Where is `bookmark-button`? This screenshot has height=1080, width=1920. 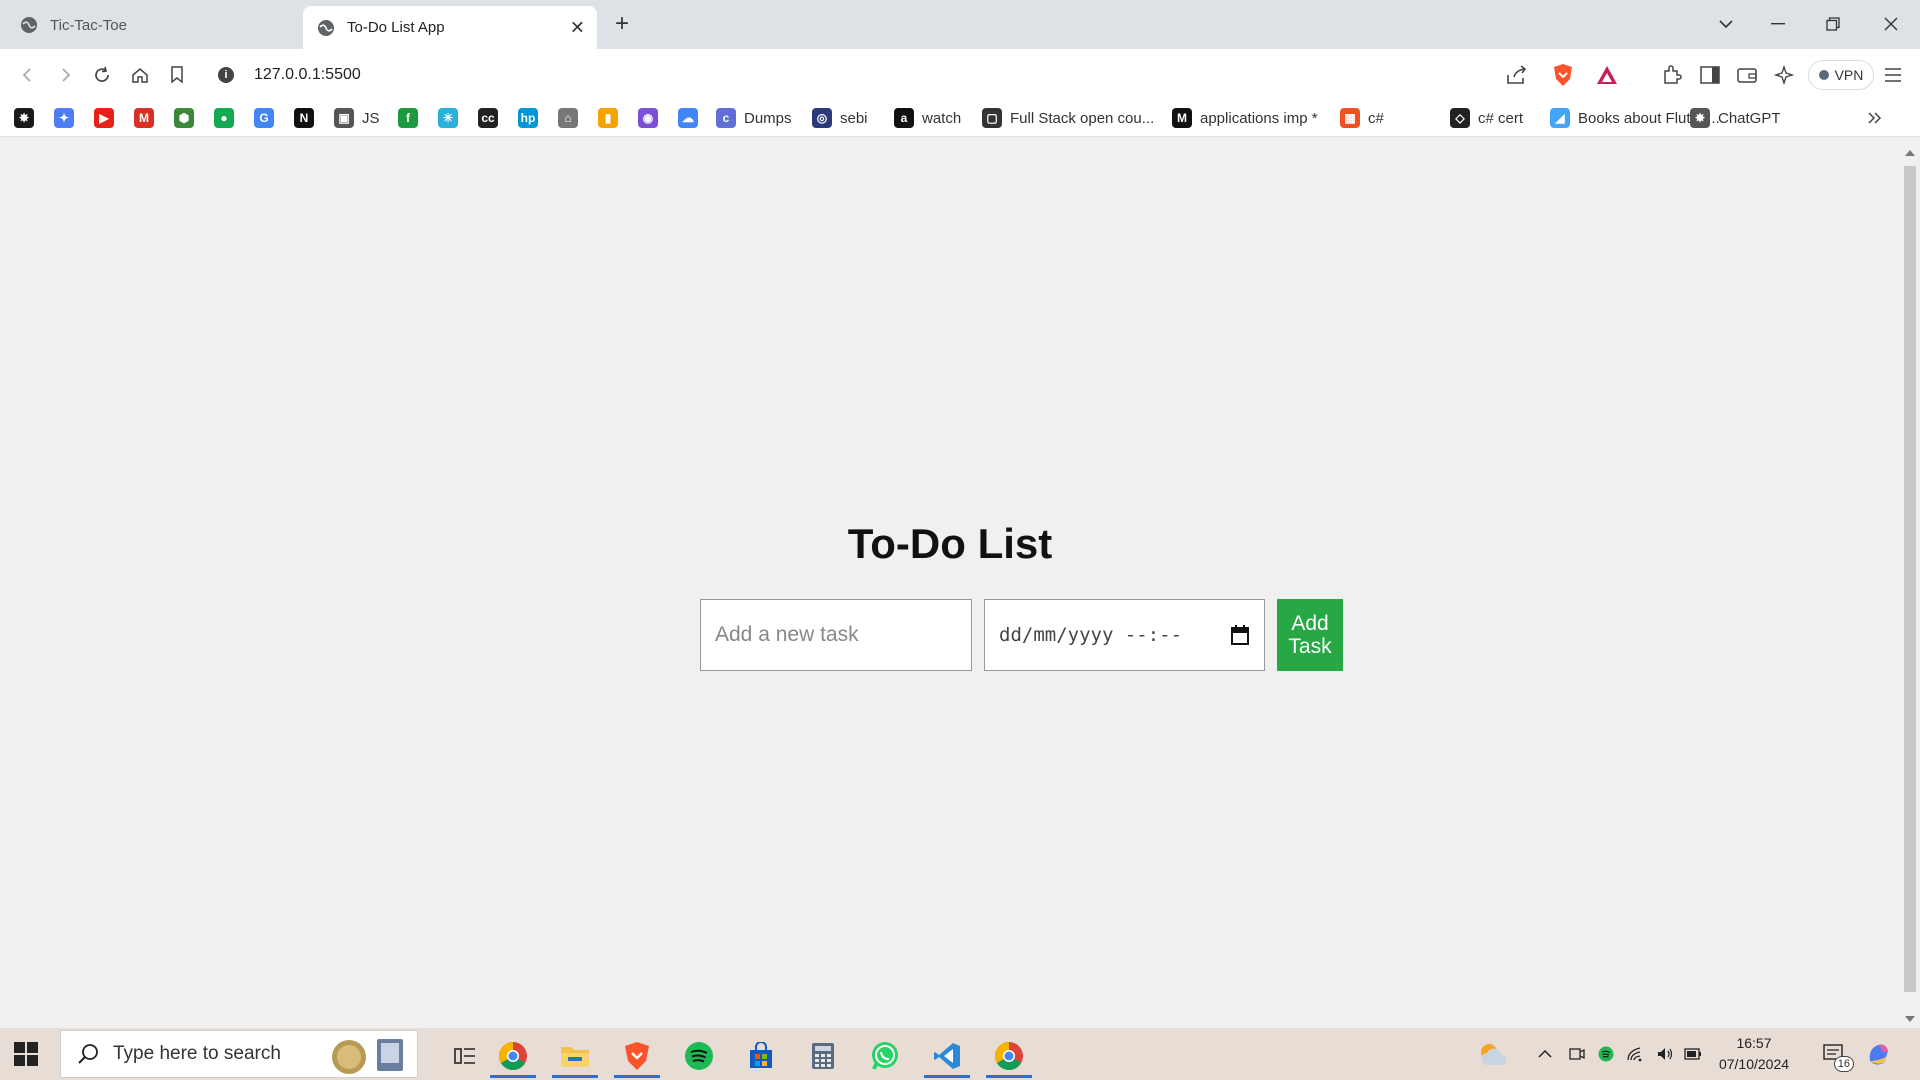 bookmark-button is located at coordinates (177, 75).